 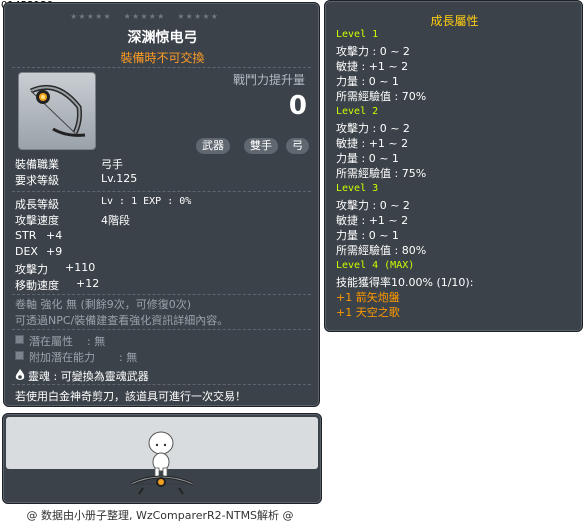 I want to click on tag-weapon: 武器, so click(x=213, y=146).